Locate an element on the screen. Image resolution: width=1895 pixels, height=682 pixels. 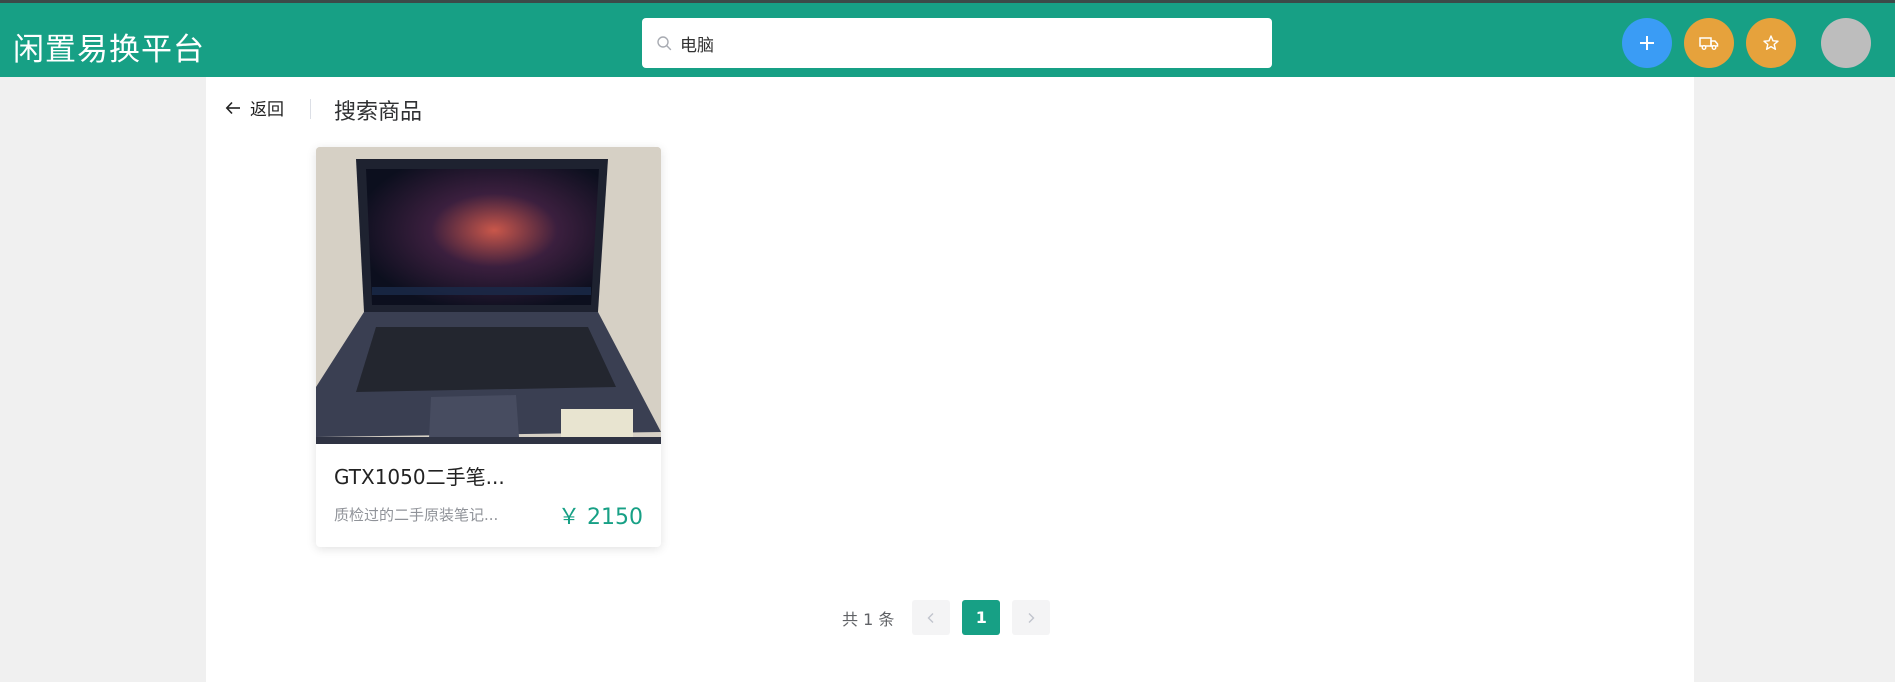
truck-icon is located at coordinates (1709, 43).